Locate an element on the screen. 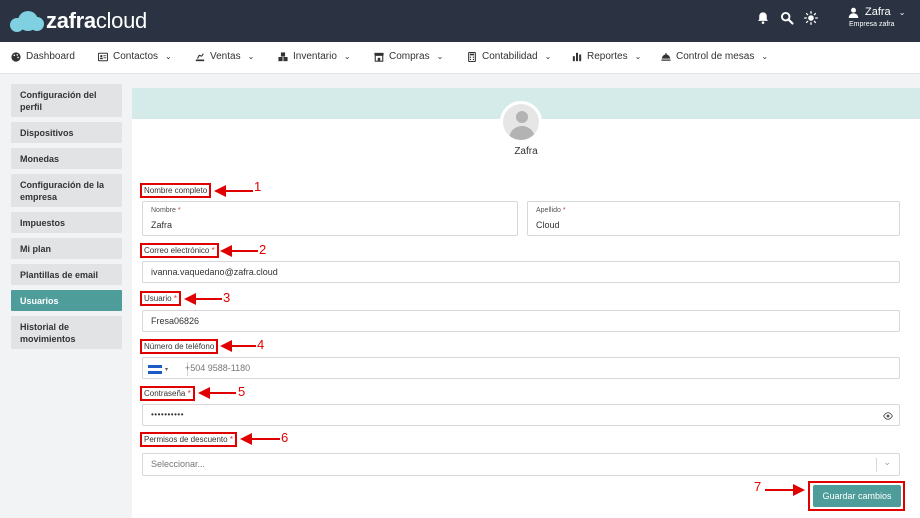 This screenshot has height=518, width=920. cloud-logo-icon is located at coordinates (27, 21).